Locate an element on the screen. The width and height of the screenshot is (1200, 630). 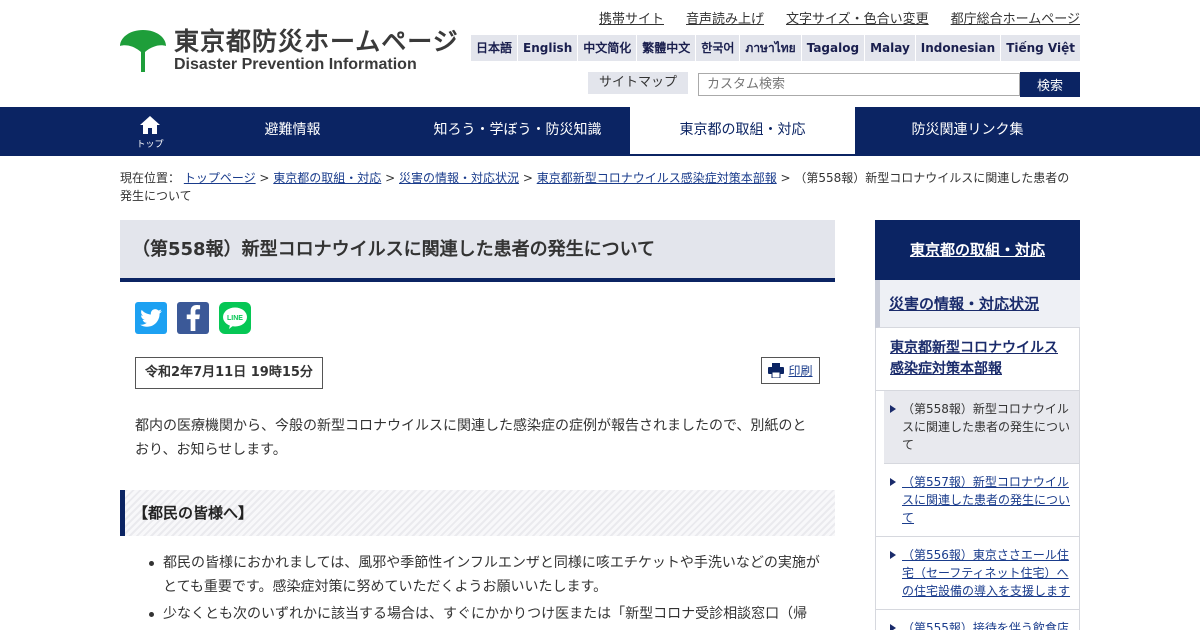
metro-gov-home-link: 都庁総合ホームページ is located at coordinates (1015, 17).